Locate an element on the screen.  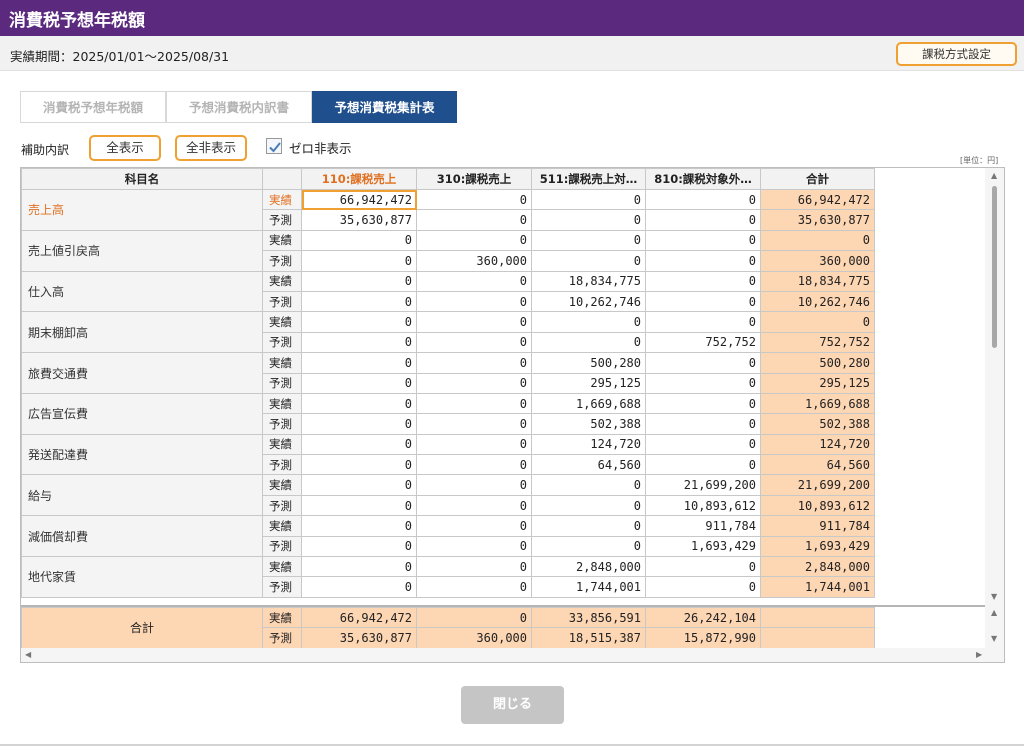
value-cell: 500,280 is located at coordinates (588, 363).